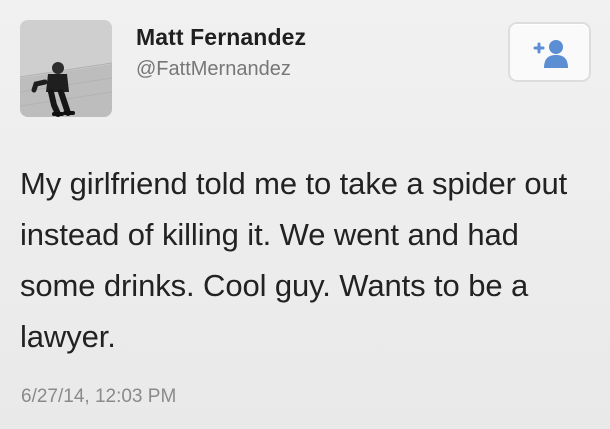 This screenshot has width=610, height=429. What do you see at coordinates (98, 397) in the screenshot?
I see `timestamp: 6/27/14, 12:03 PM` at bounding box center [98, 397].